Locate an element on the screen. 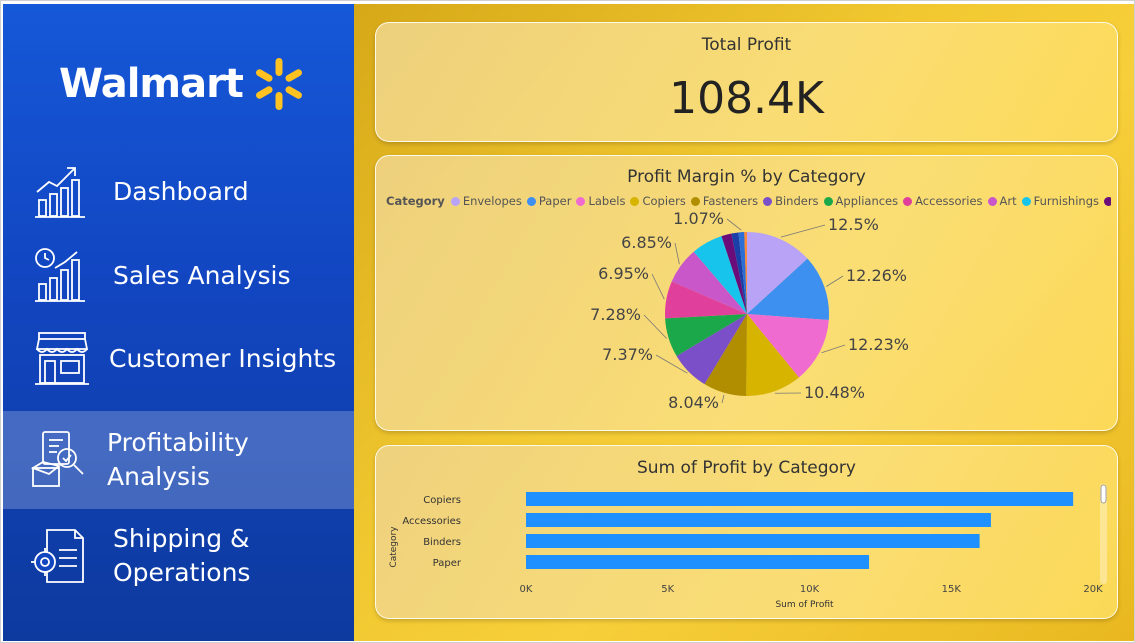  kpi-value: 108.4K is located at coordinates (746, 98).